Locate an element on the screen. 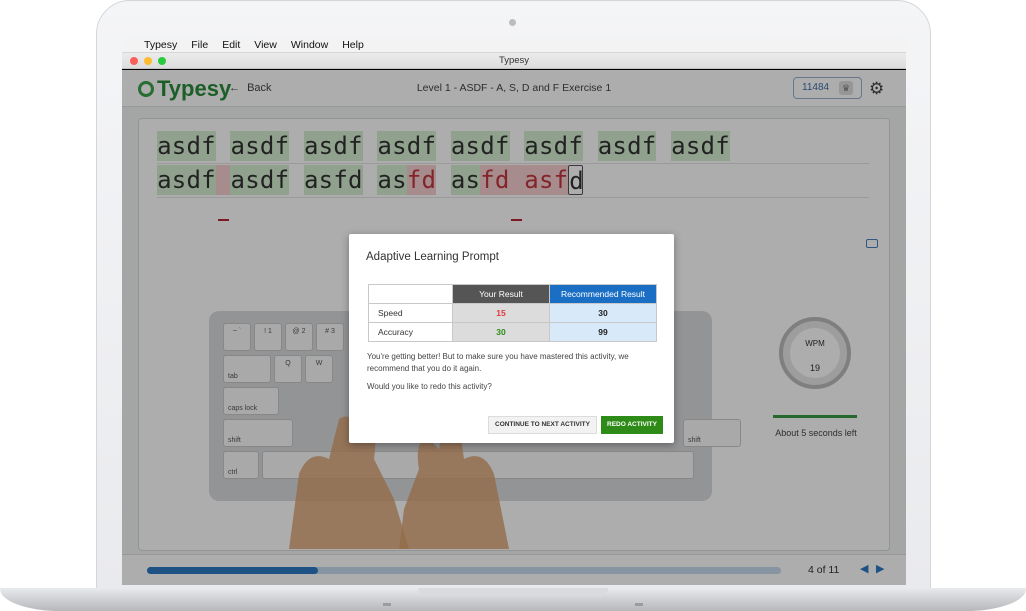 Image resolution: width=1026 pixels, height=611 pixels. zoom-window-icon is located at coordinates (162, 61).